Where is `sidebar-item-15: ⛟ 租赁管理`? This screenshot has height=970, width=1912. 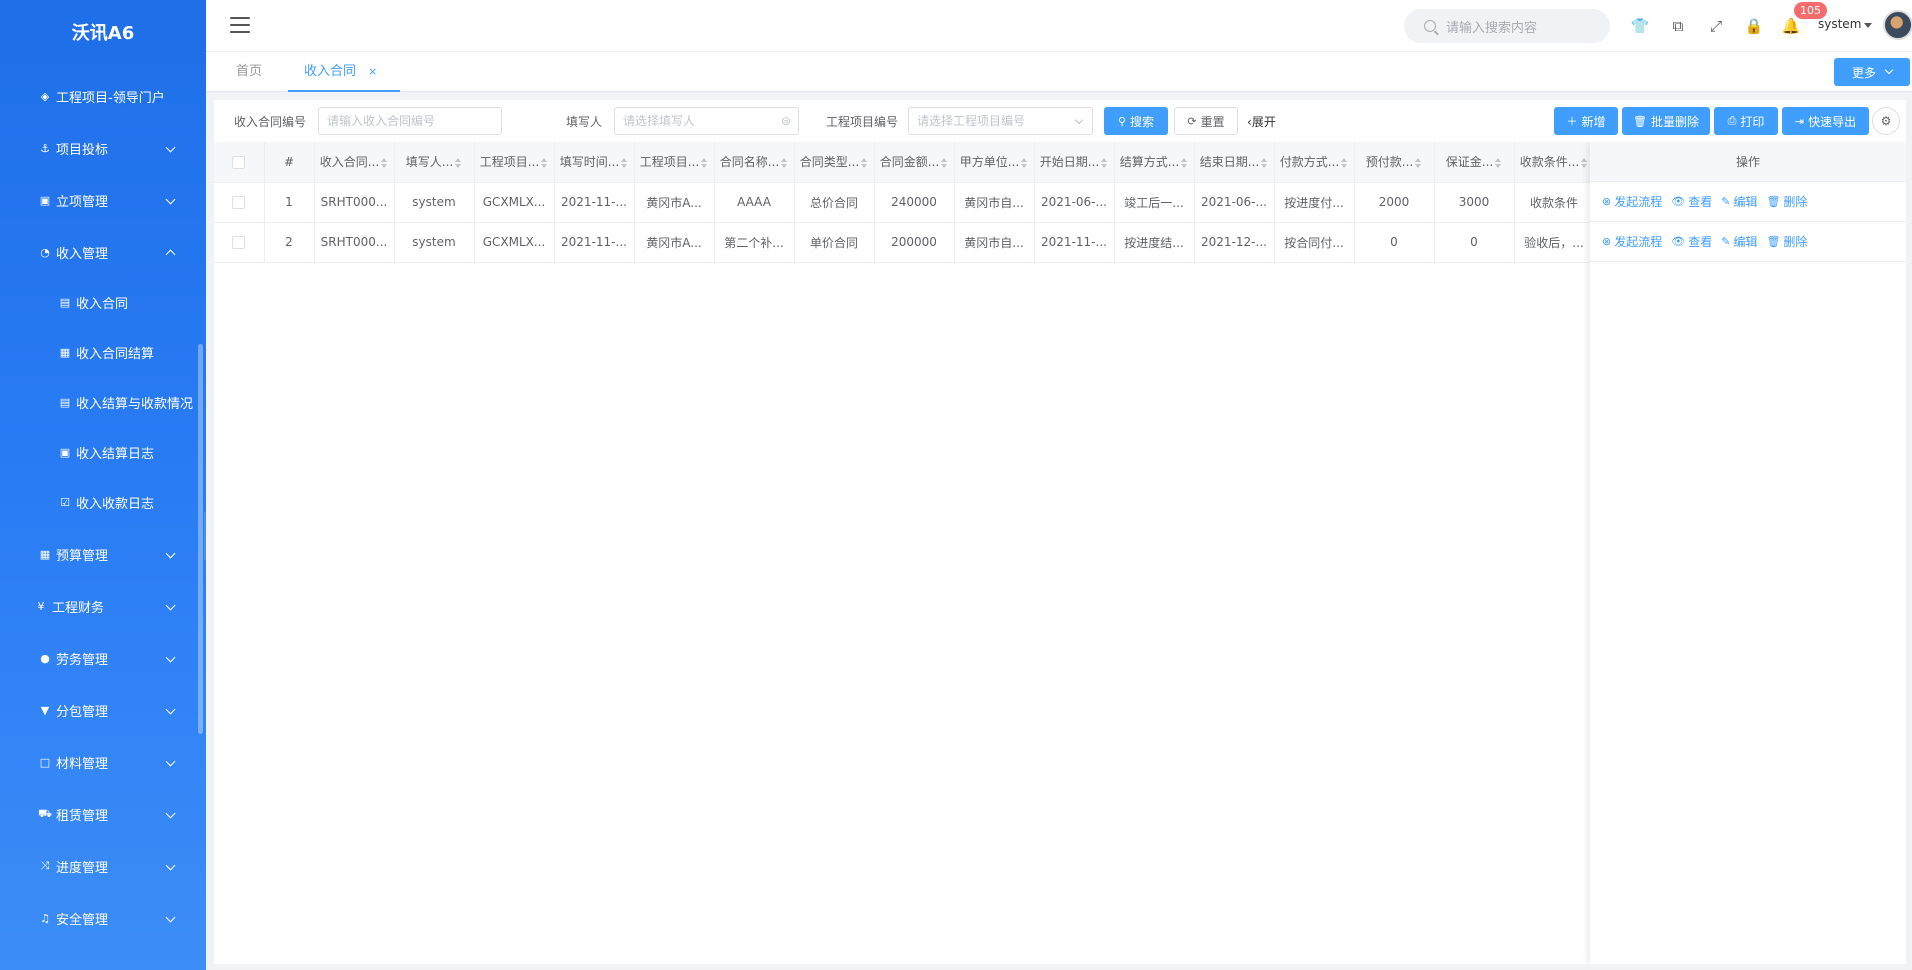
sidebar-item-15: ⛟ 租赁管理 is located at coordinates (122, 814).